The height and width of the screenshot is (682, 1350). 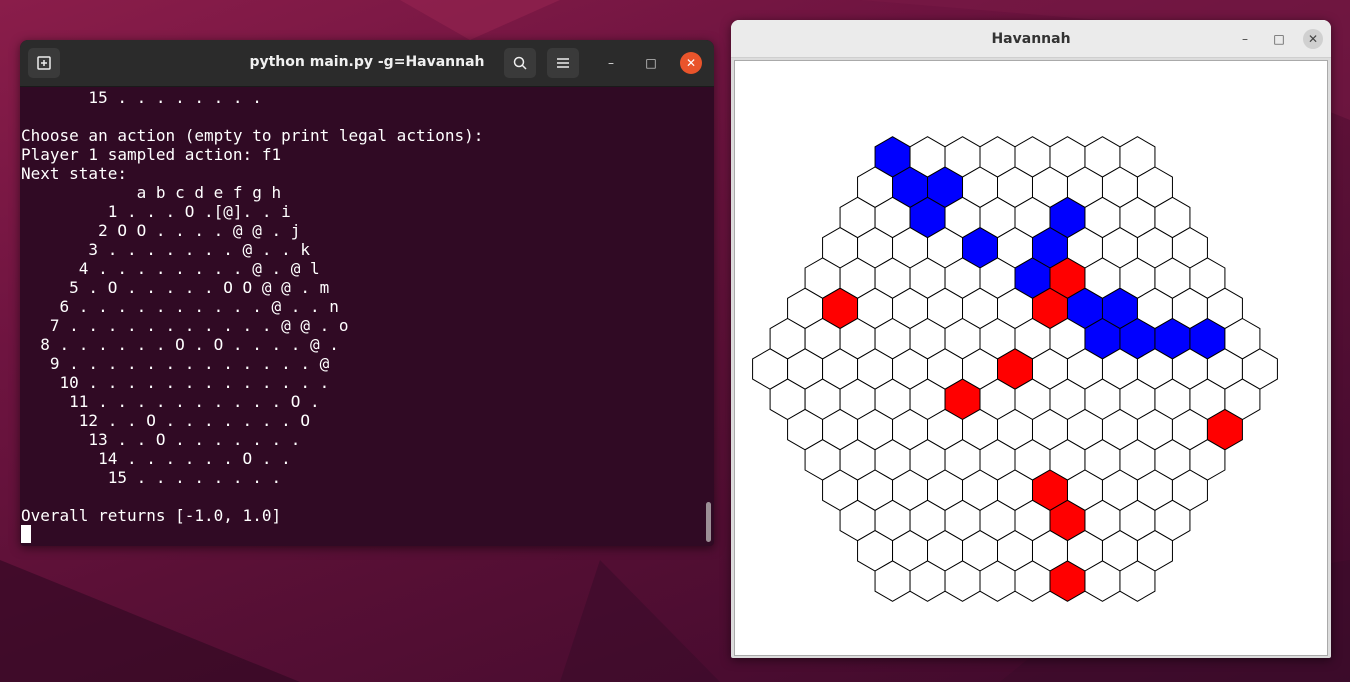 I want to click on terminal-maximize-button: □, so click(x=651, y=63).